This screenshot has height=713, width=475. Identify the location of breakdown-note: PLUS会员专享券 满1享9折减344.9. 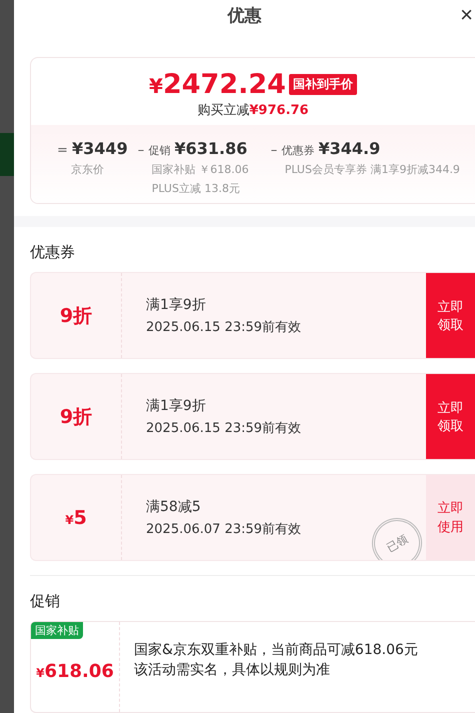
(372, 170).